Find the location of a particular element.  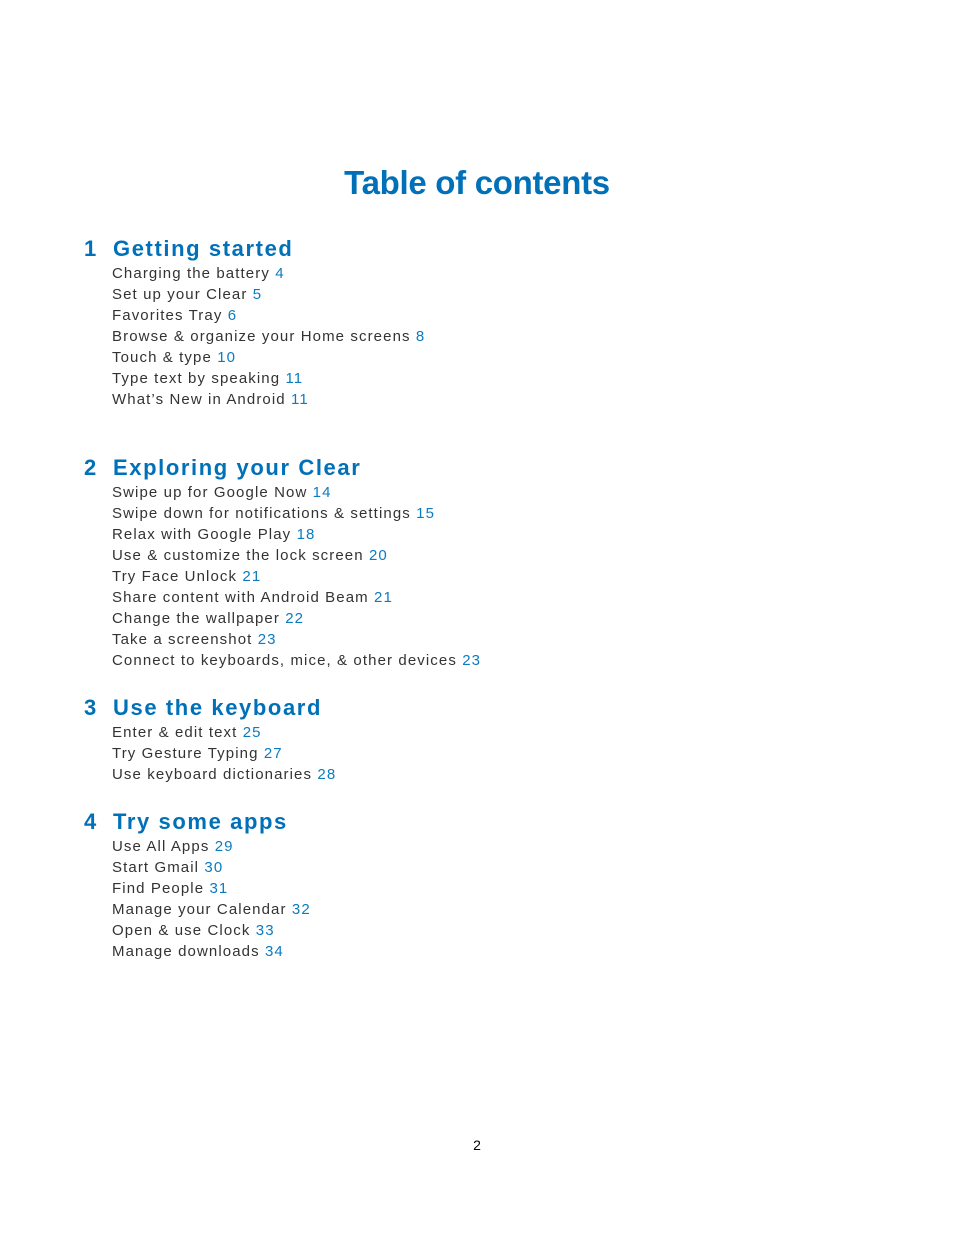

section-number: 4 is located at coordinates (91, 821).